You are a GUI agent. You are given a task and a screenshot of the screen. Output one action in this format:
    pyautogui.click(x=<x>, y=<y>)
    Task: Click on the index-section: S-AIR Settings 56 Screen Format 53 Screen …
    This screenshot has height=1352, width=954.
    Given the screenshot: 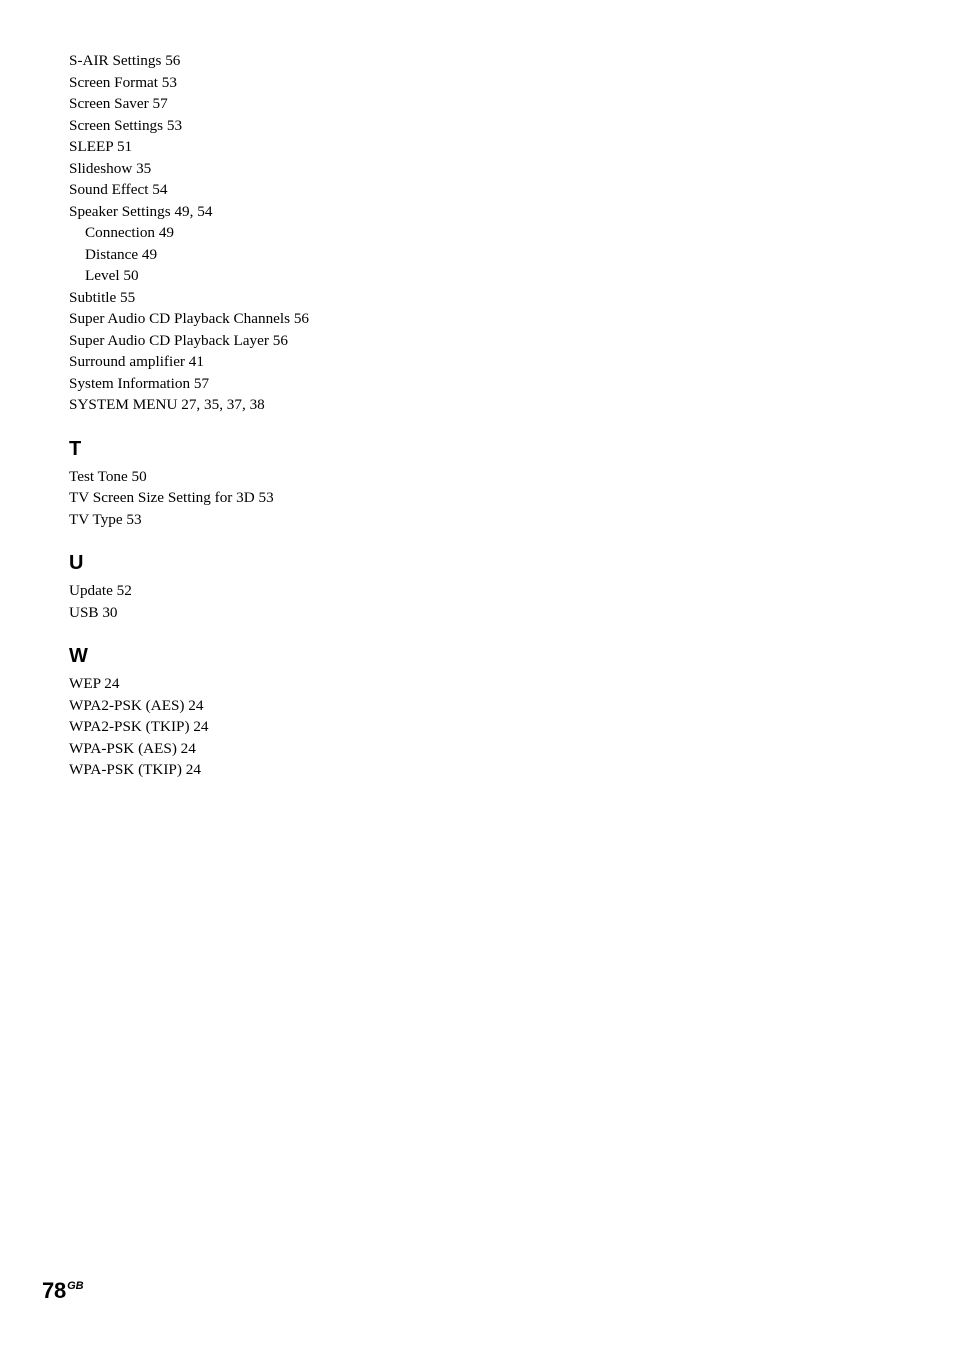 What is the action you would take?
    pyautogui.click(x=191, y=233)
    